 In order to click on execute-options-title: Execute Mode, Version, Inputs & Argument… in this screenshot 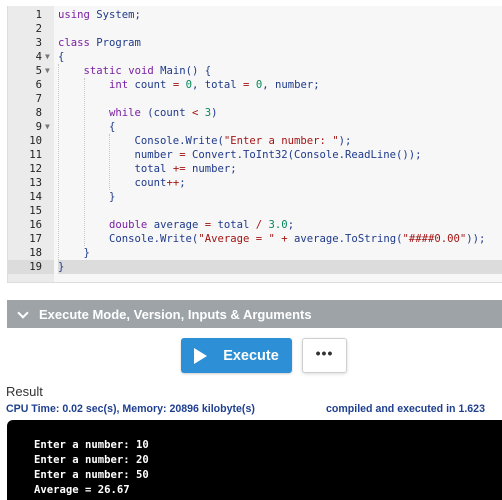, I will do `click(175, 314)`.